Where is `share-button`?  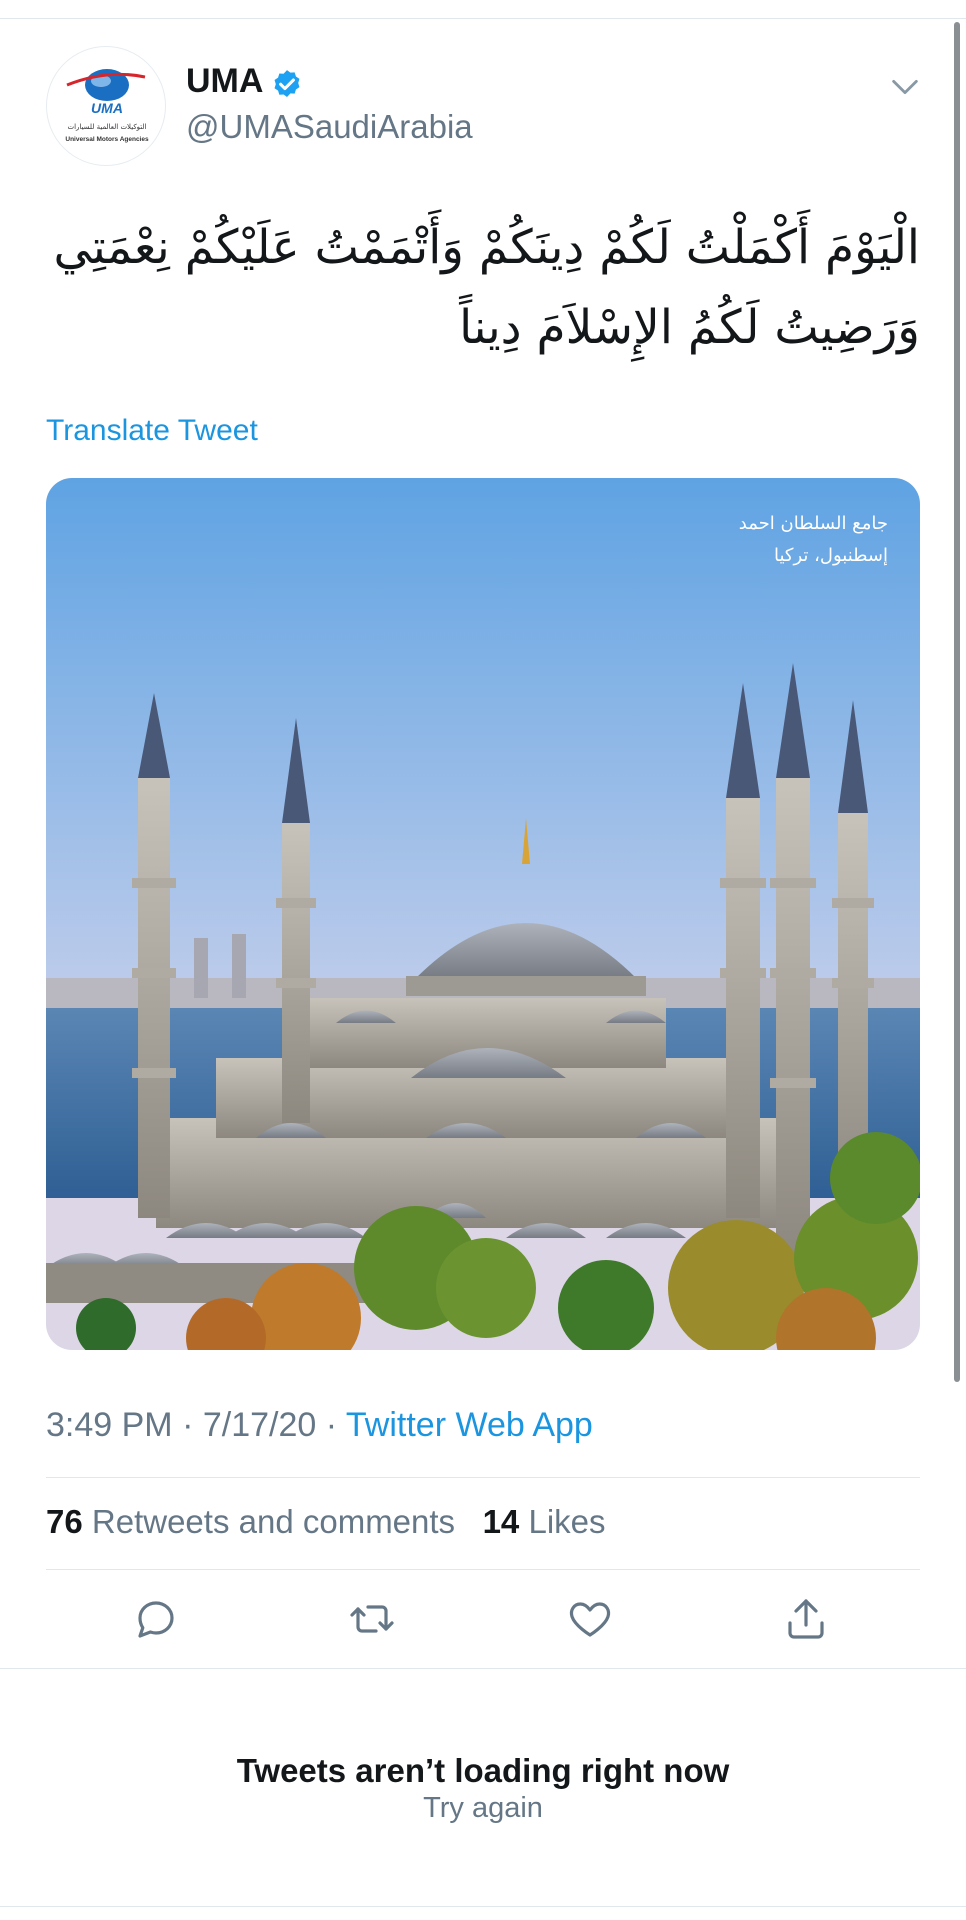
share-button is located at coordinates (806, 1619).